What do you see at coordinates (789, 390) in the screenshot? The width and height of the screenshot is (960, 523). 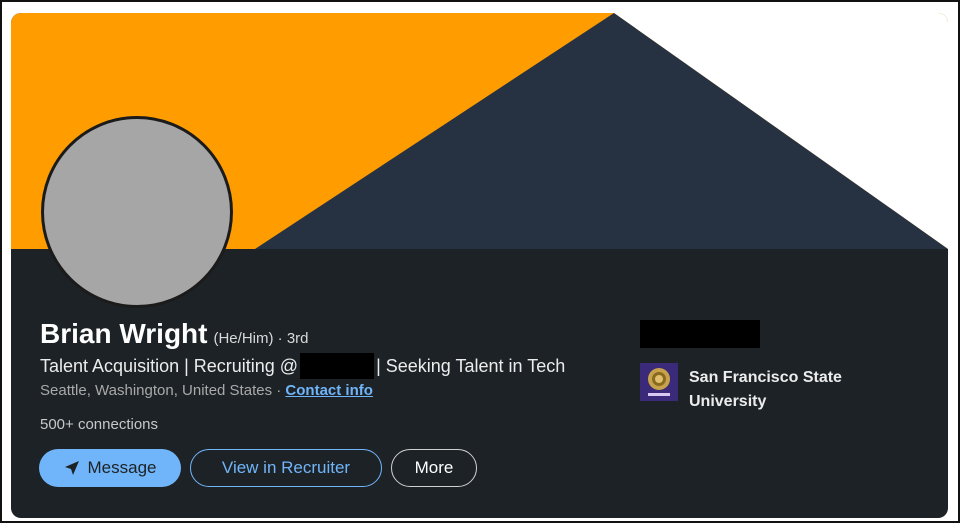 I see `school-name: San Francisco State University` at bounding box center [789, 390].